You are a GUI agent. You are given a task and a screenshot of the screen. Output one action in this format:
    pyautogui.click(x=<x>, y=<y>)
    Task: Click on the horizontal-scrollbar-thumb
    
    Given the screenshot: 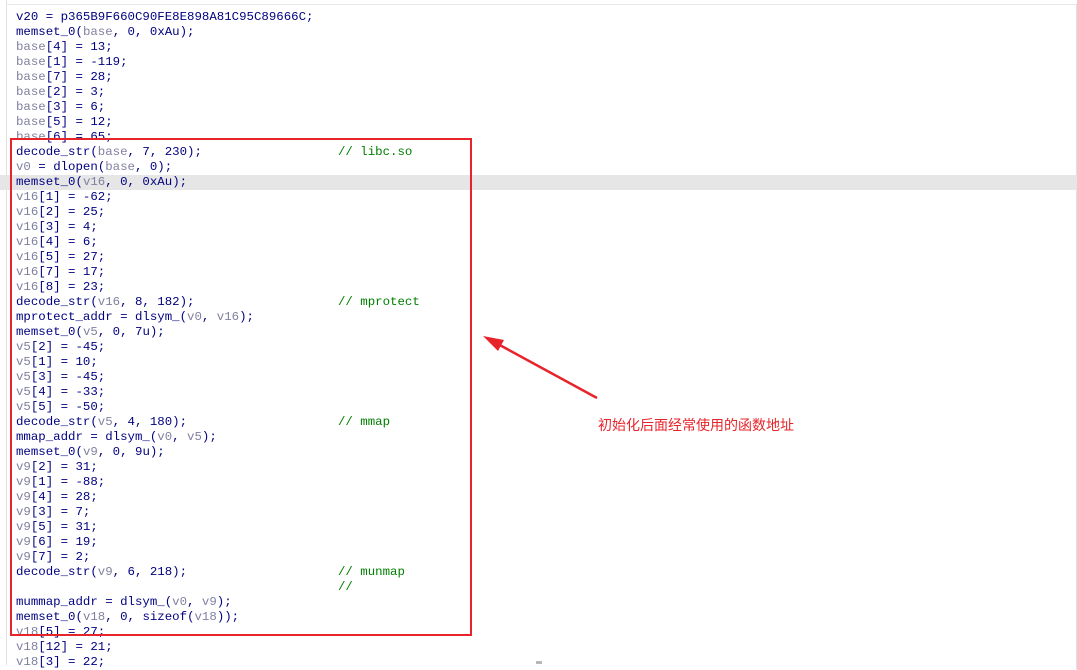 What is the action you would take?
    pyautogui.click(x=539, y=662)
    